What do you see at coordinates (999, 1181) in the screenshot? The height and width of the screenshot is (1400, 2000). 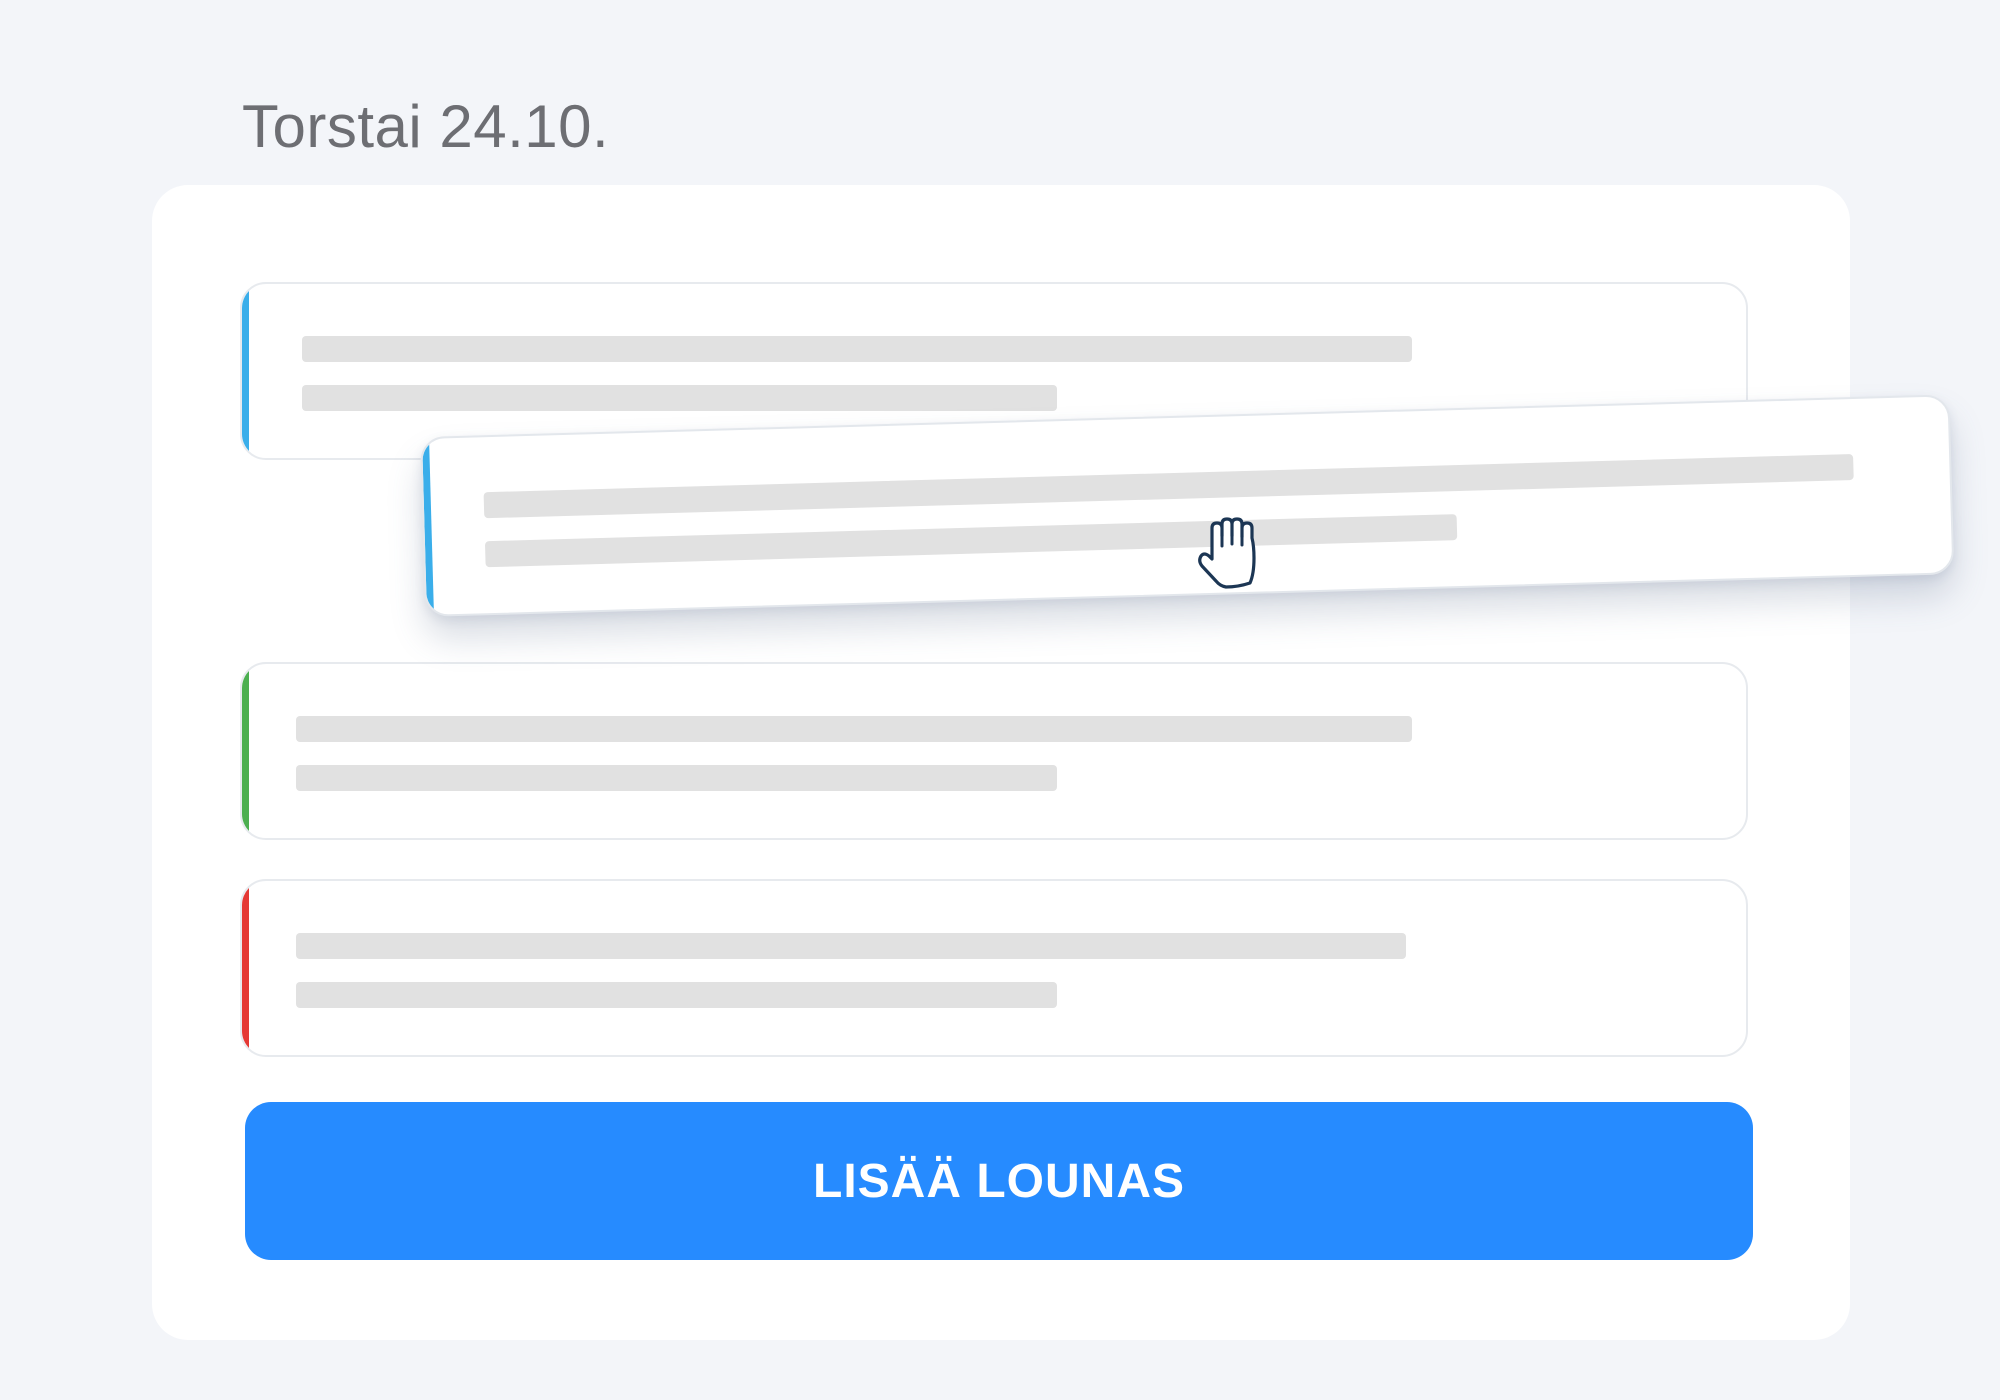 I see `add-lunch-button: LISÄÄ LOUNAS` at bounding box center [999, 1181].